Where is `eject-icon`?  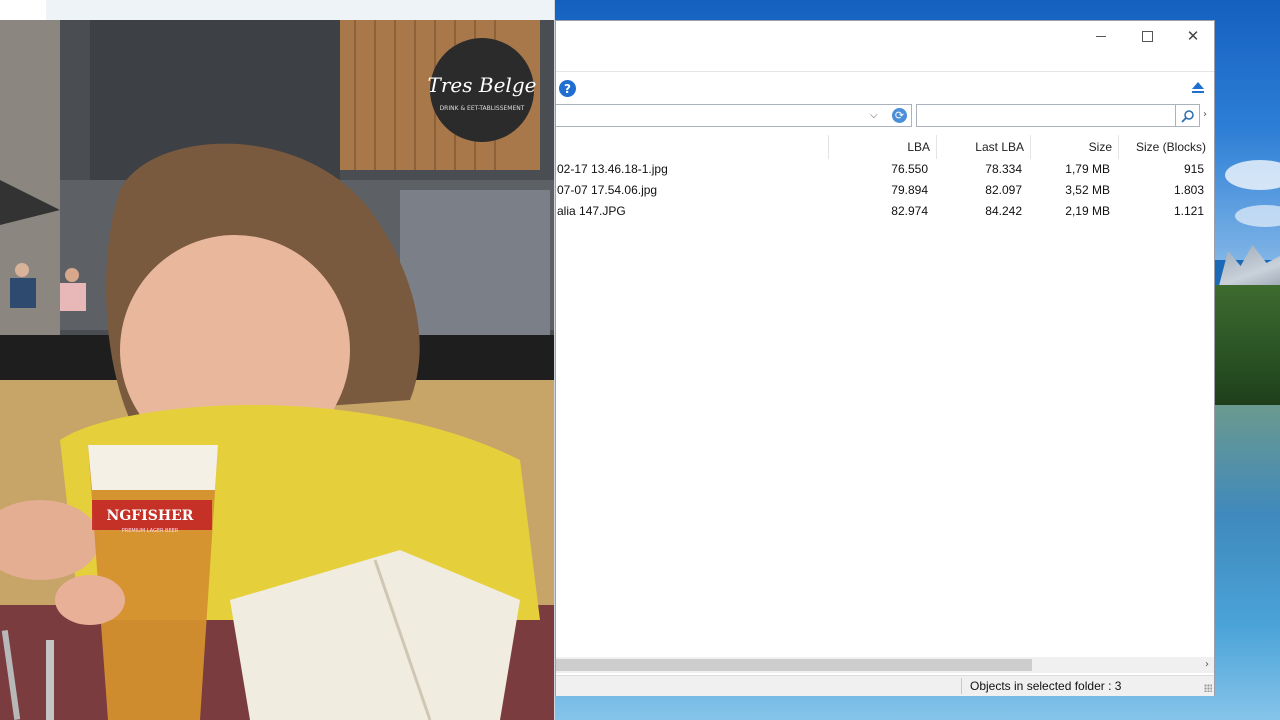 eject-icon is located at coordinates (1198, 89).